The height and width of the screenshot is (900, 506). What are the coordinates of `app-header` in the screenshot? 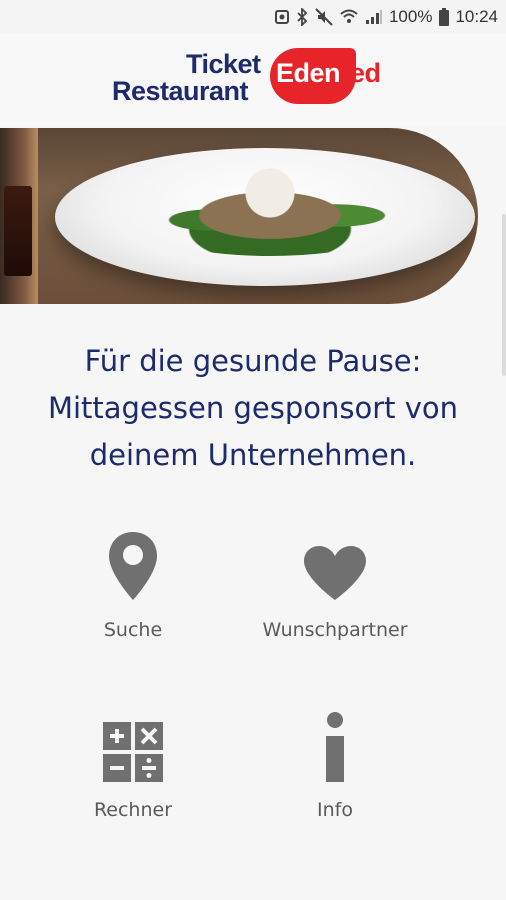 It's located at (253, 80).